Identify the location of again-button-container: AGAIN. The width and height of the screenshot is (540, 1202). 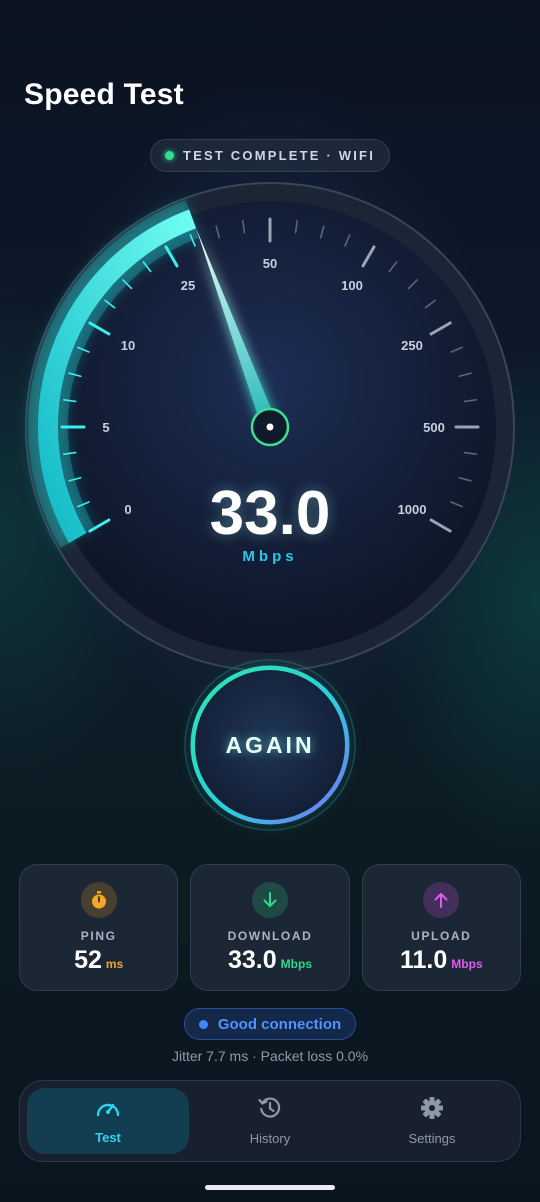
(270, 745).